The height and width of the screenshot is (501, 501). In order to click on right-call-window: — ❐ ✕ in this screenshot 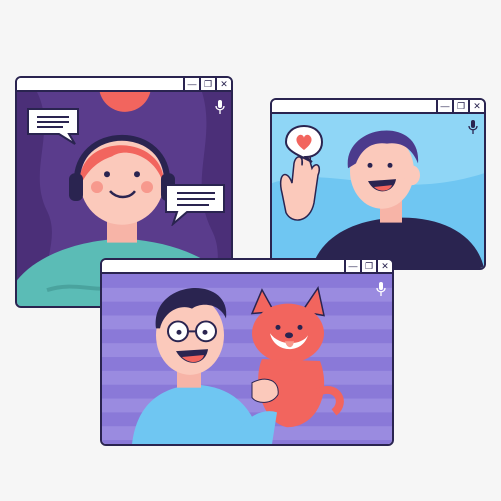, I will do `click(378, 184)`.